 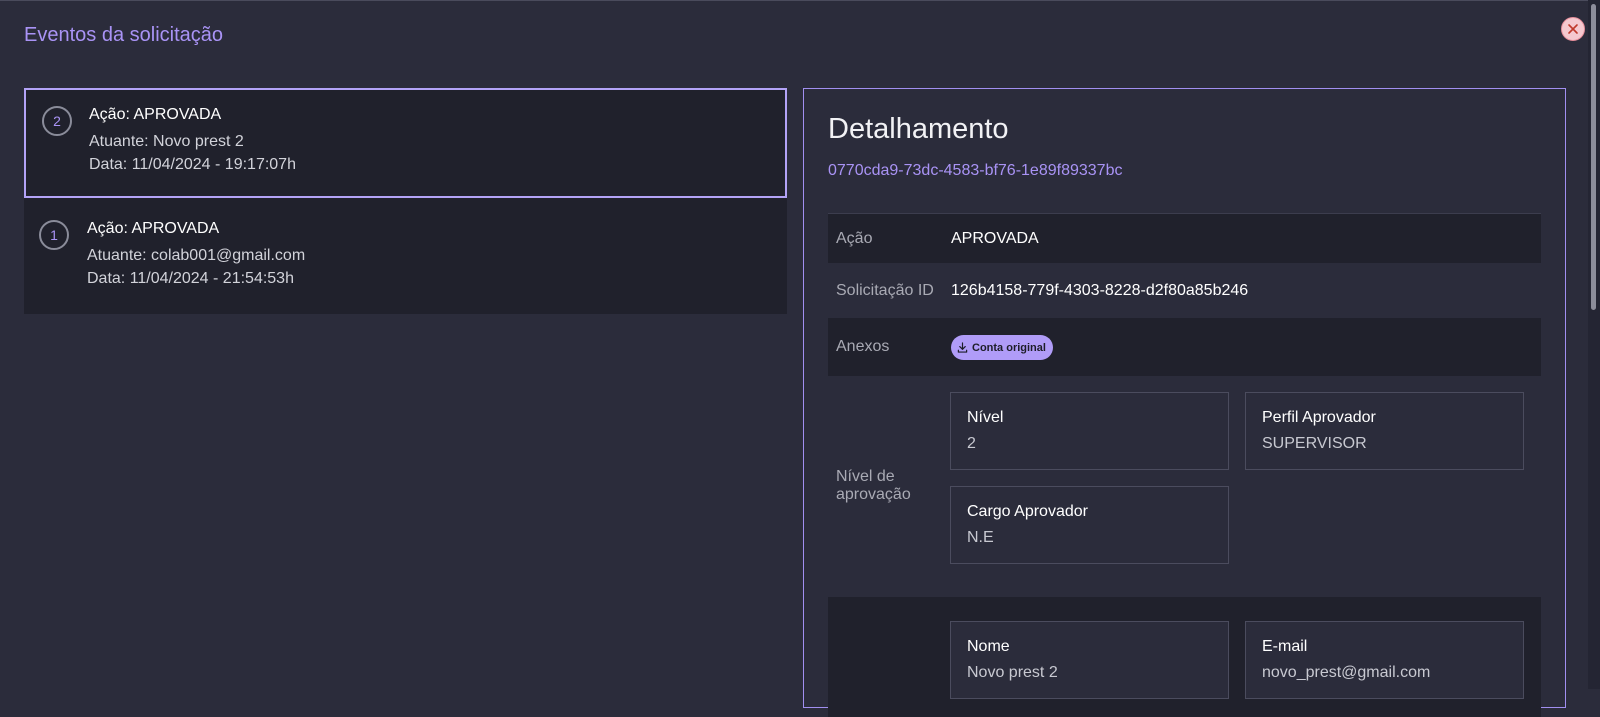 I want to click on approver-card-email: E-mail novo_prest@gmail.com, so click(x=1384, y=660).